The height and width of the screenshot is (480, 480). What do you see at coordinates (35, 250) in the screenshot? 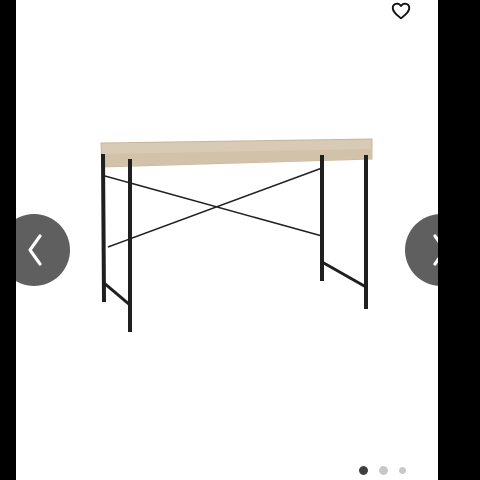
I see `chevron-left-icon` at bounding box center [35, 250].